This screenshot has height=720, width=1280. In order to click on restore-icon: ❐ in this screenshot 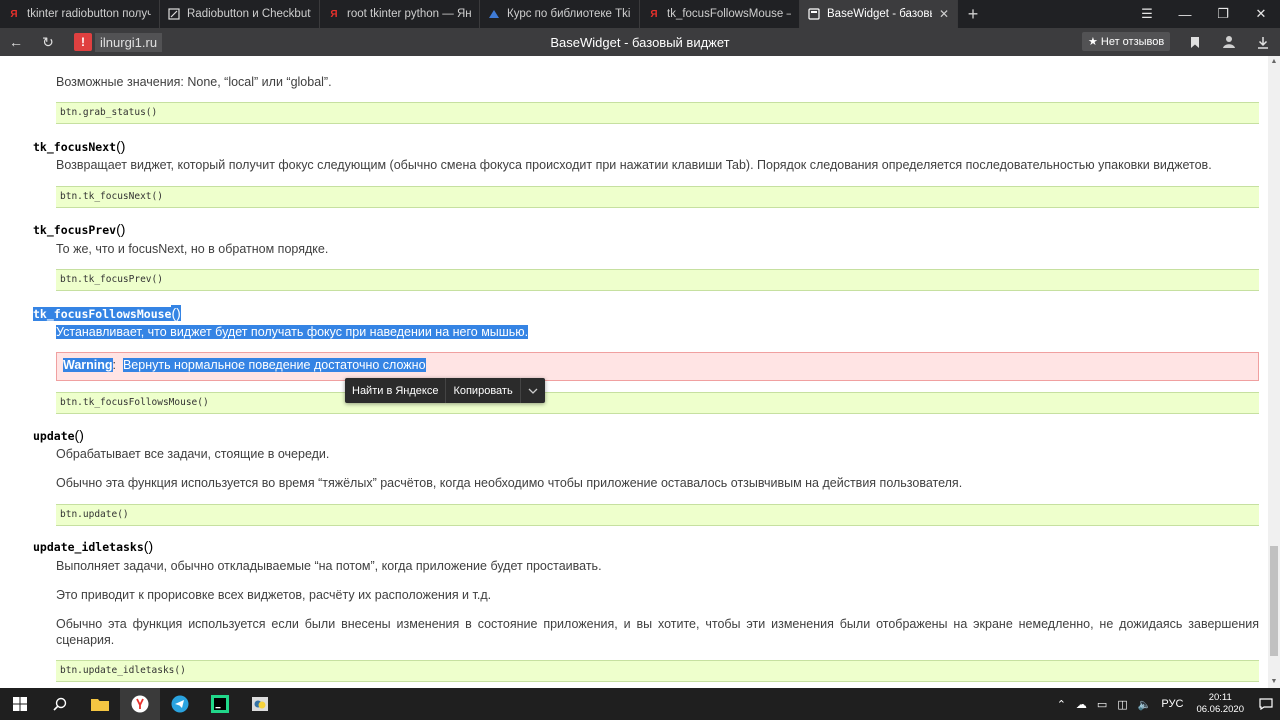, I will do `click(1223, 14)`.